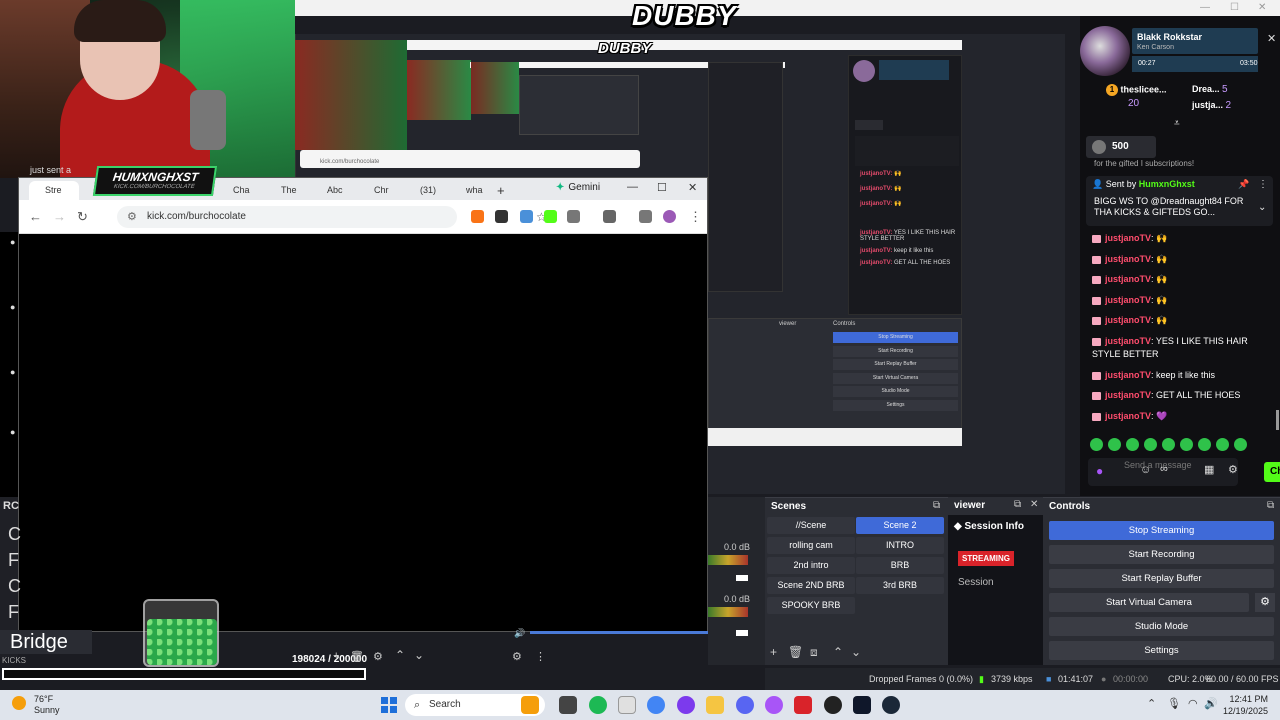  Describe the element at coordinates (1161, 554) in the screenshot. I see `start-recording-button: Start Recording` at that location.